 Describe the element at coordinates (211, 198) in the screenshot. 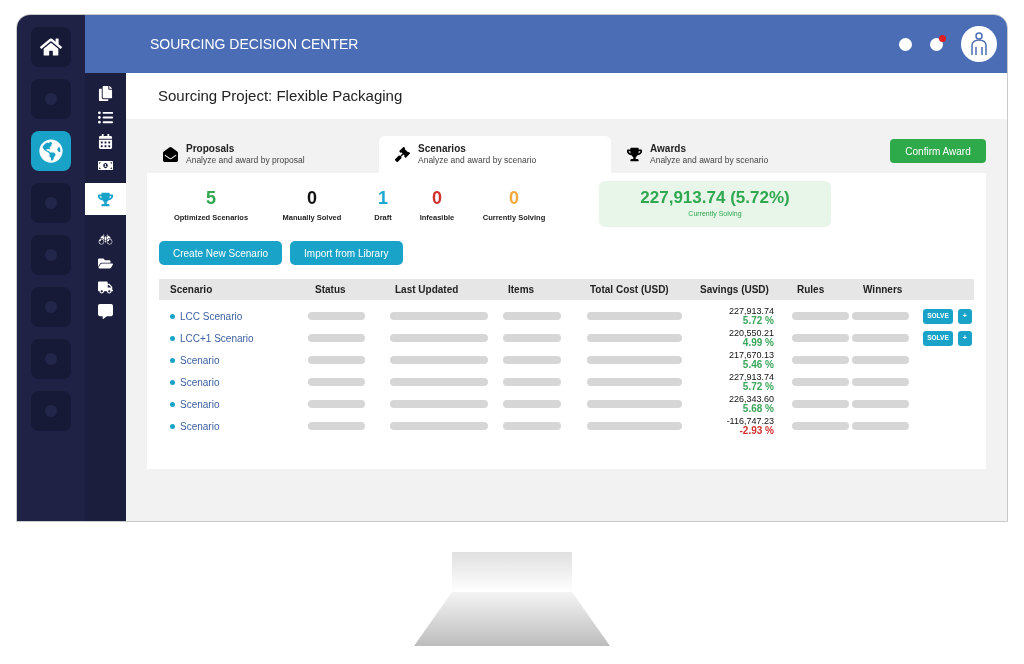

I see `stat-value: 5` at that location.